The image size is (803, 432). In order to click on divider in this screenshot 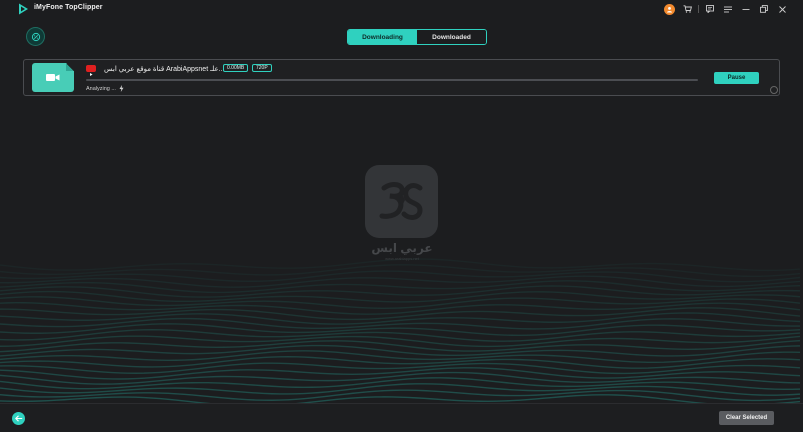, I will do `click(698, 9)`.